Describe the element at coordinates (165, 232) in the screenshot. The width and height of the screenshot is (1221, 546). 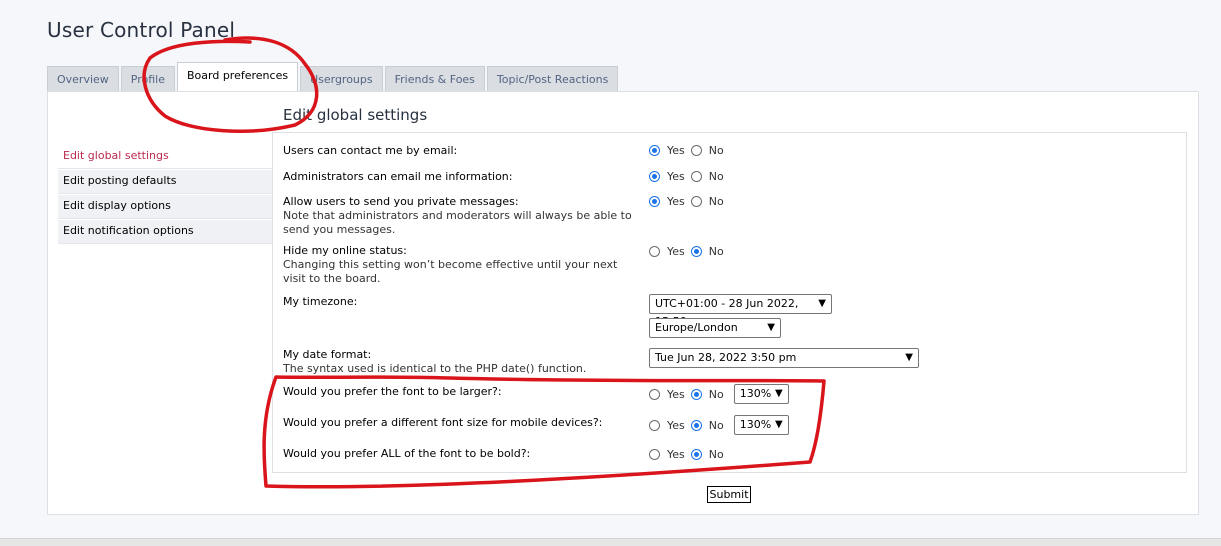
I see `side-nav-item-notification-options: Edit notification options` at that location.